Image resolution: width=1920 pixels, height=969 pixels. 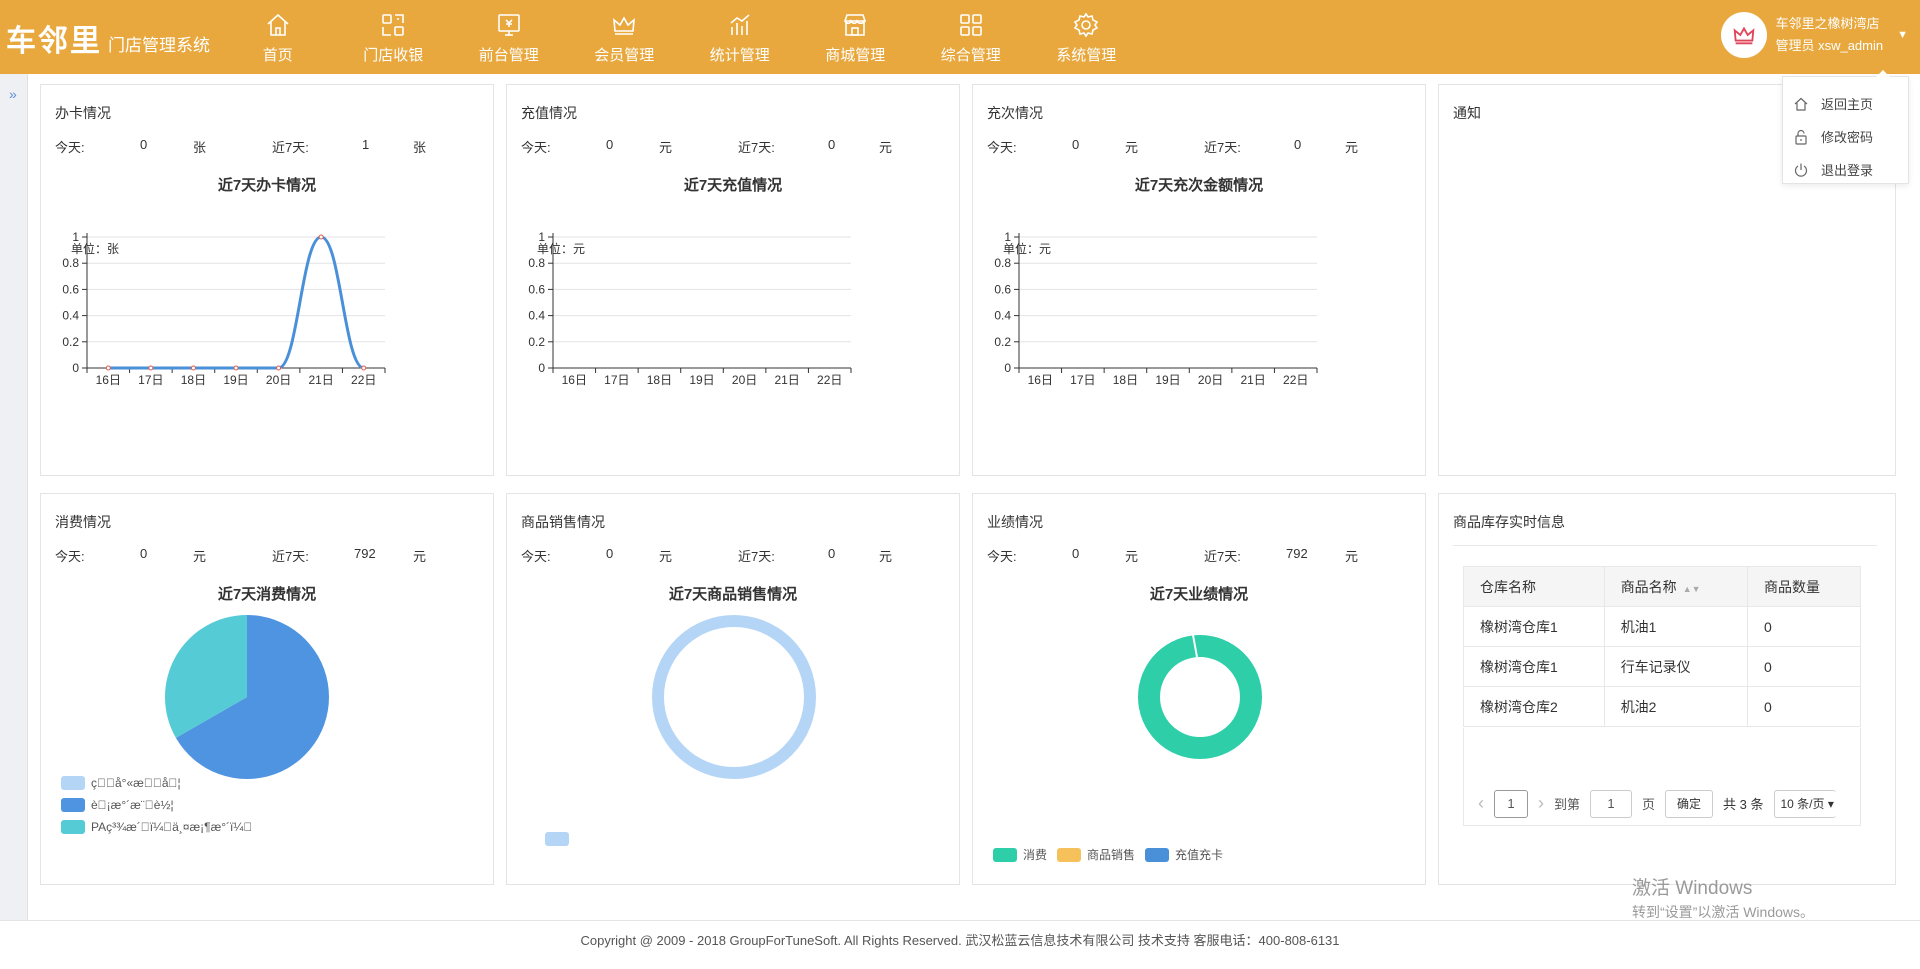 What do you see at coordinates (1743, 804) in the screenshot?
I see `total-count: 共 3 条` at bounding box center [1743, 804].